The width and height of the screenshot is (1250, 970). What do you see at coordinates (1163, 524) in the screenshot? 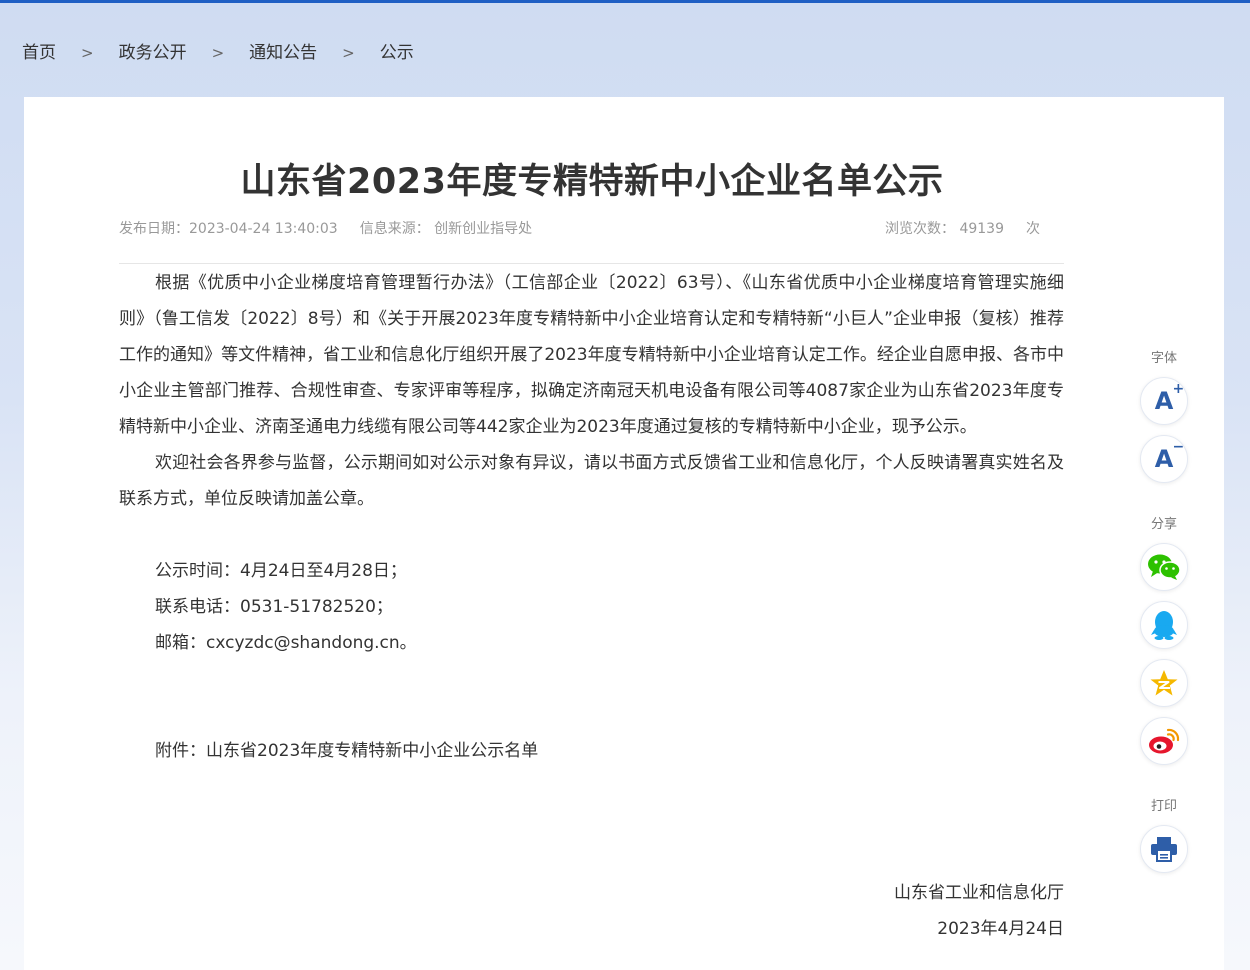
I see `share-label: 分享` at bounding box center [1163, 524].